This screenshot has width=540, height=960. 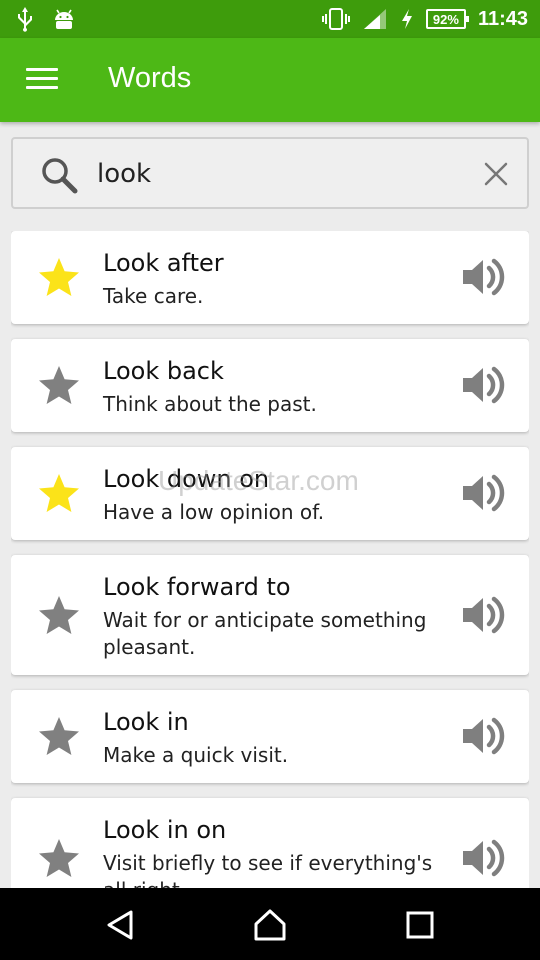 I want to click on signal-icon, so click(x=374, y=19).